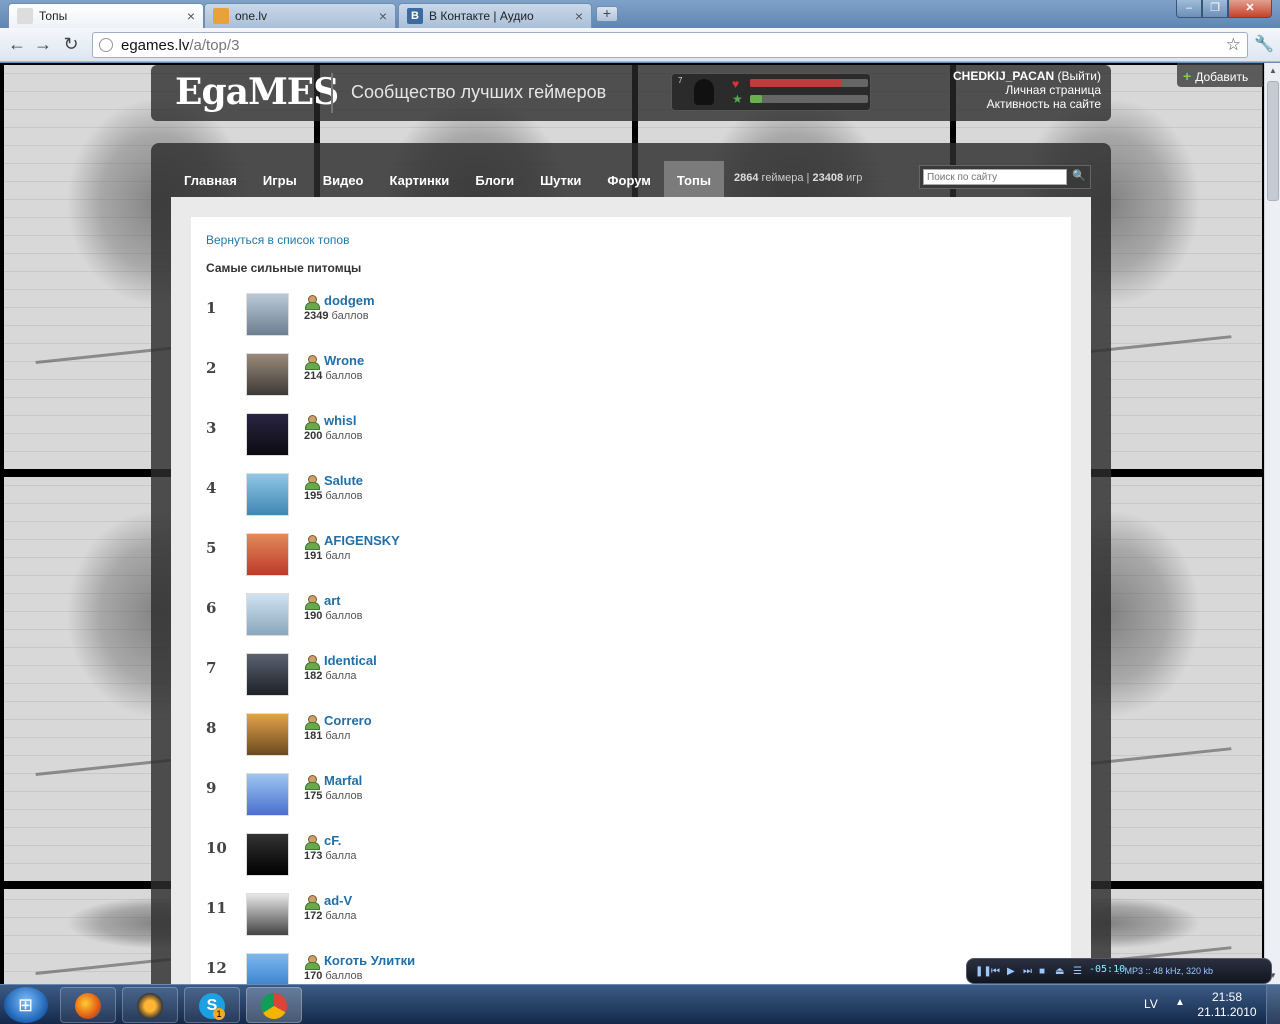 The width and height of the screenshot is (1280, 1024). I want to click on username-link: Marfal, so click(343, 780).